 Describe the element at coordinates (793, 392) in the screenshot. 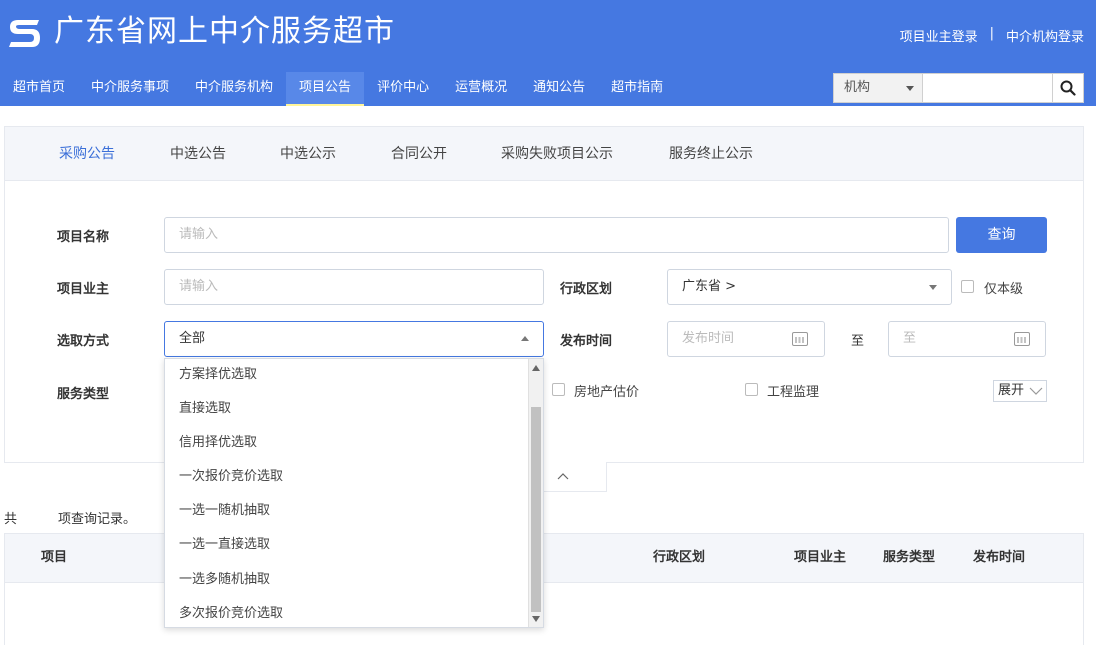

I see `service-type-option: 工程监理` at that location.